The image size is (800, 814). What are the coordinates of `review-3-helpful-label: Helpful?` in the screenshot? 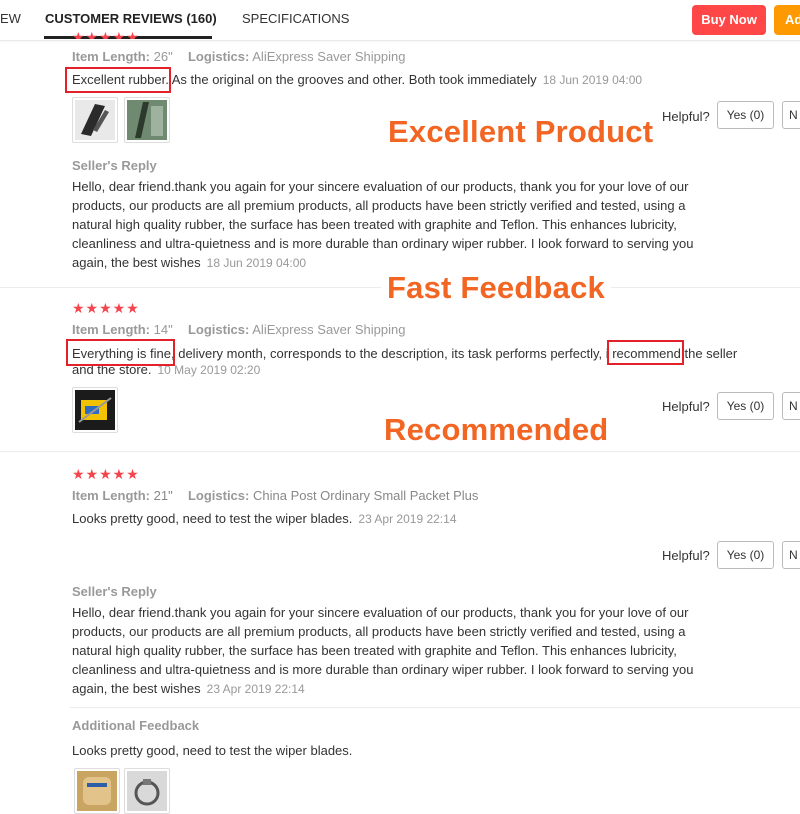 It's located at (686, 555).